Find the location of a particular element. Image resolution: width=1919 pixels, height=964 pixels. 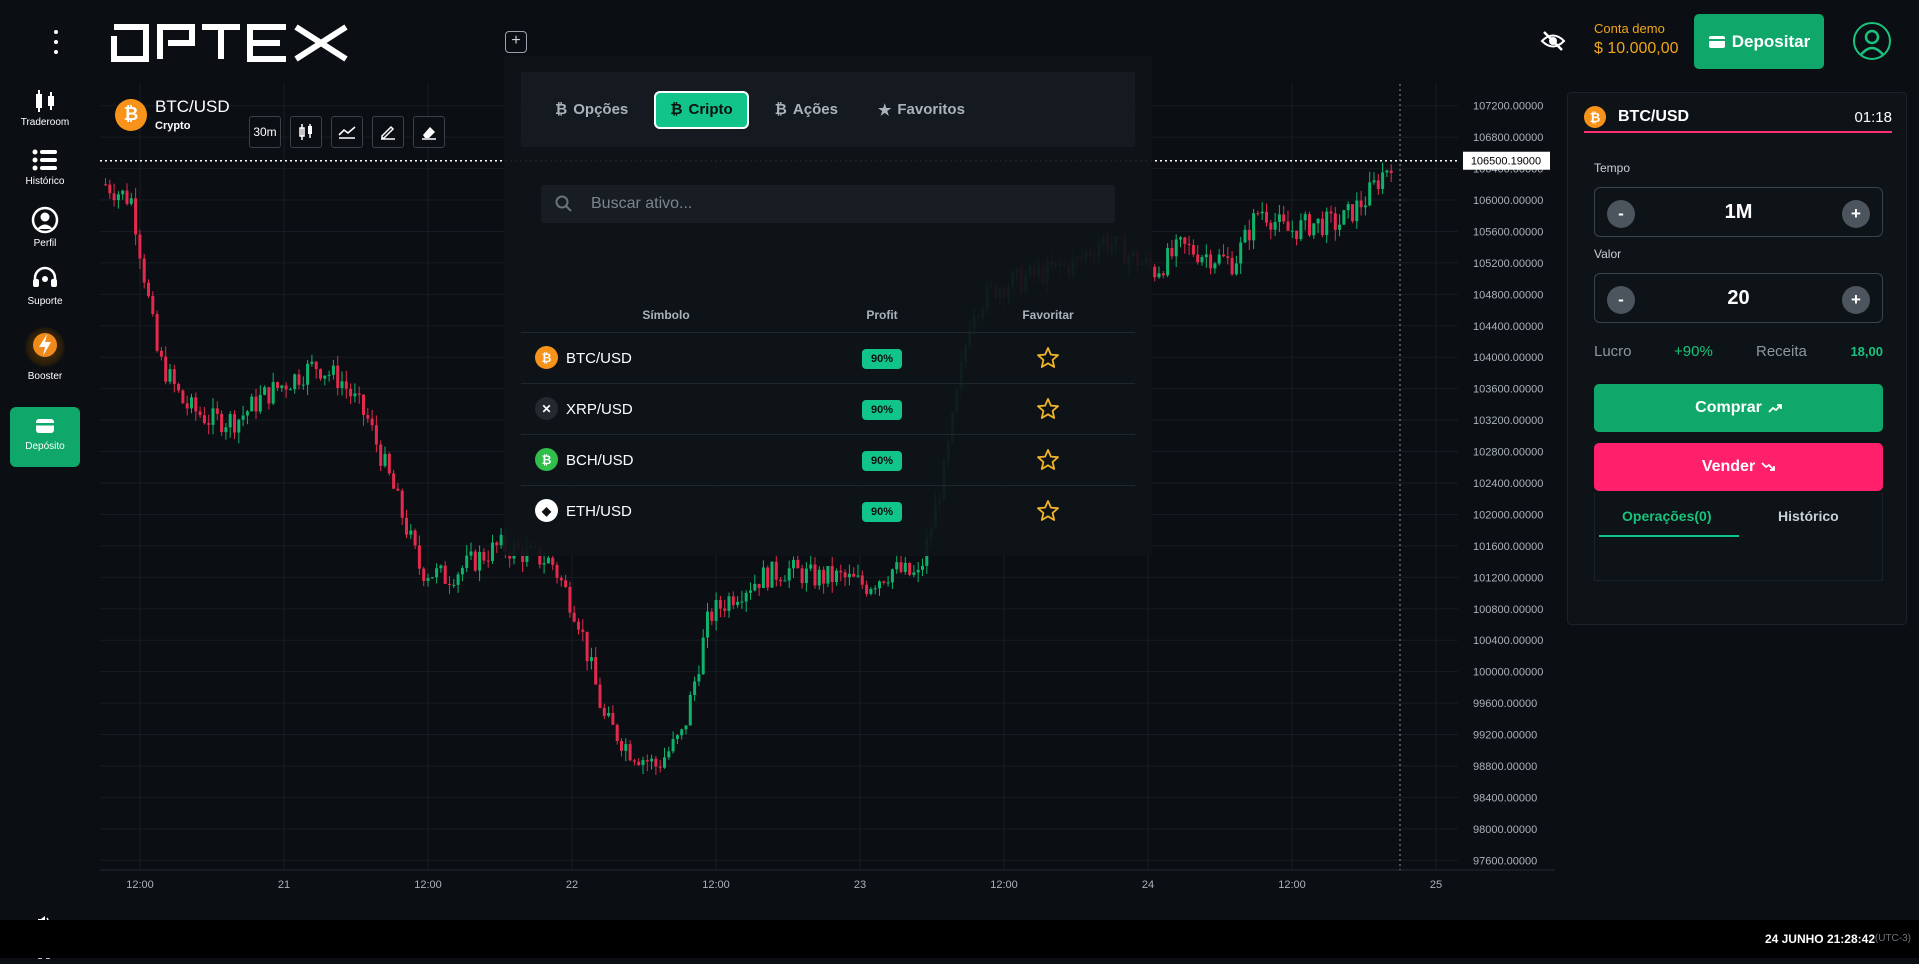

sidebar-item-historico: Histórico is located at coordinates (45, 167).